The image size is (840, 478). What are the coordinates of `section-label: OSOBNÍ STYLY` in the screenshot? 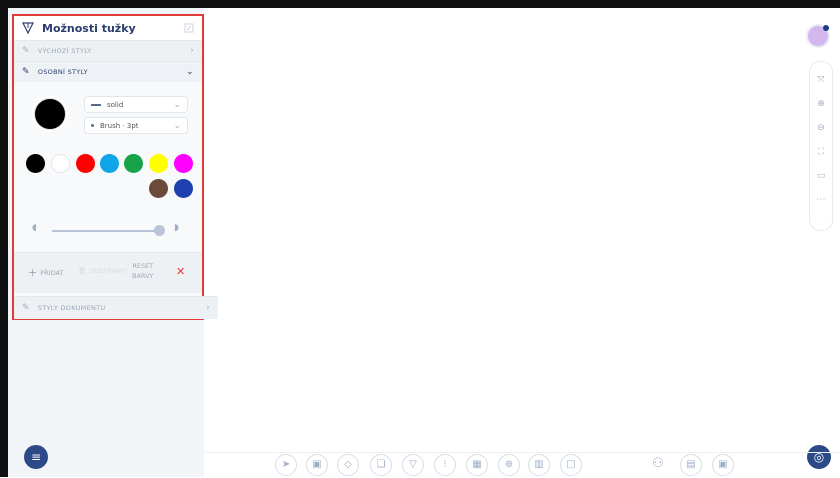 It's located at (62, 72).